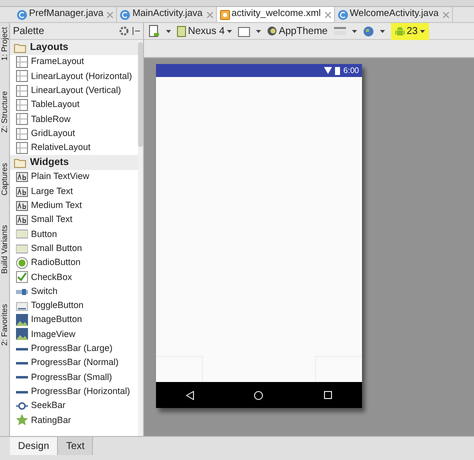 The height and width of the screenshot is (460, 474). I want to click on palette-item: ProgressBar (Normal), so click(74, 363).